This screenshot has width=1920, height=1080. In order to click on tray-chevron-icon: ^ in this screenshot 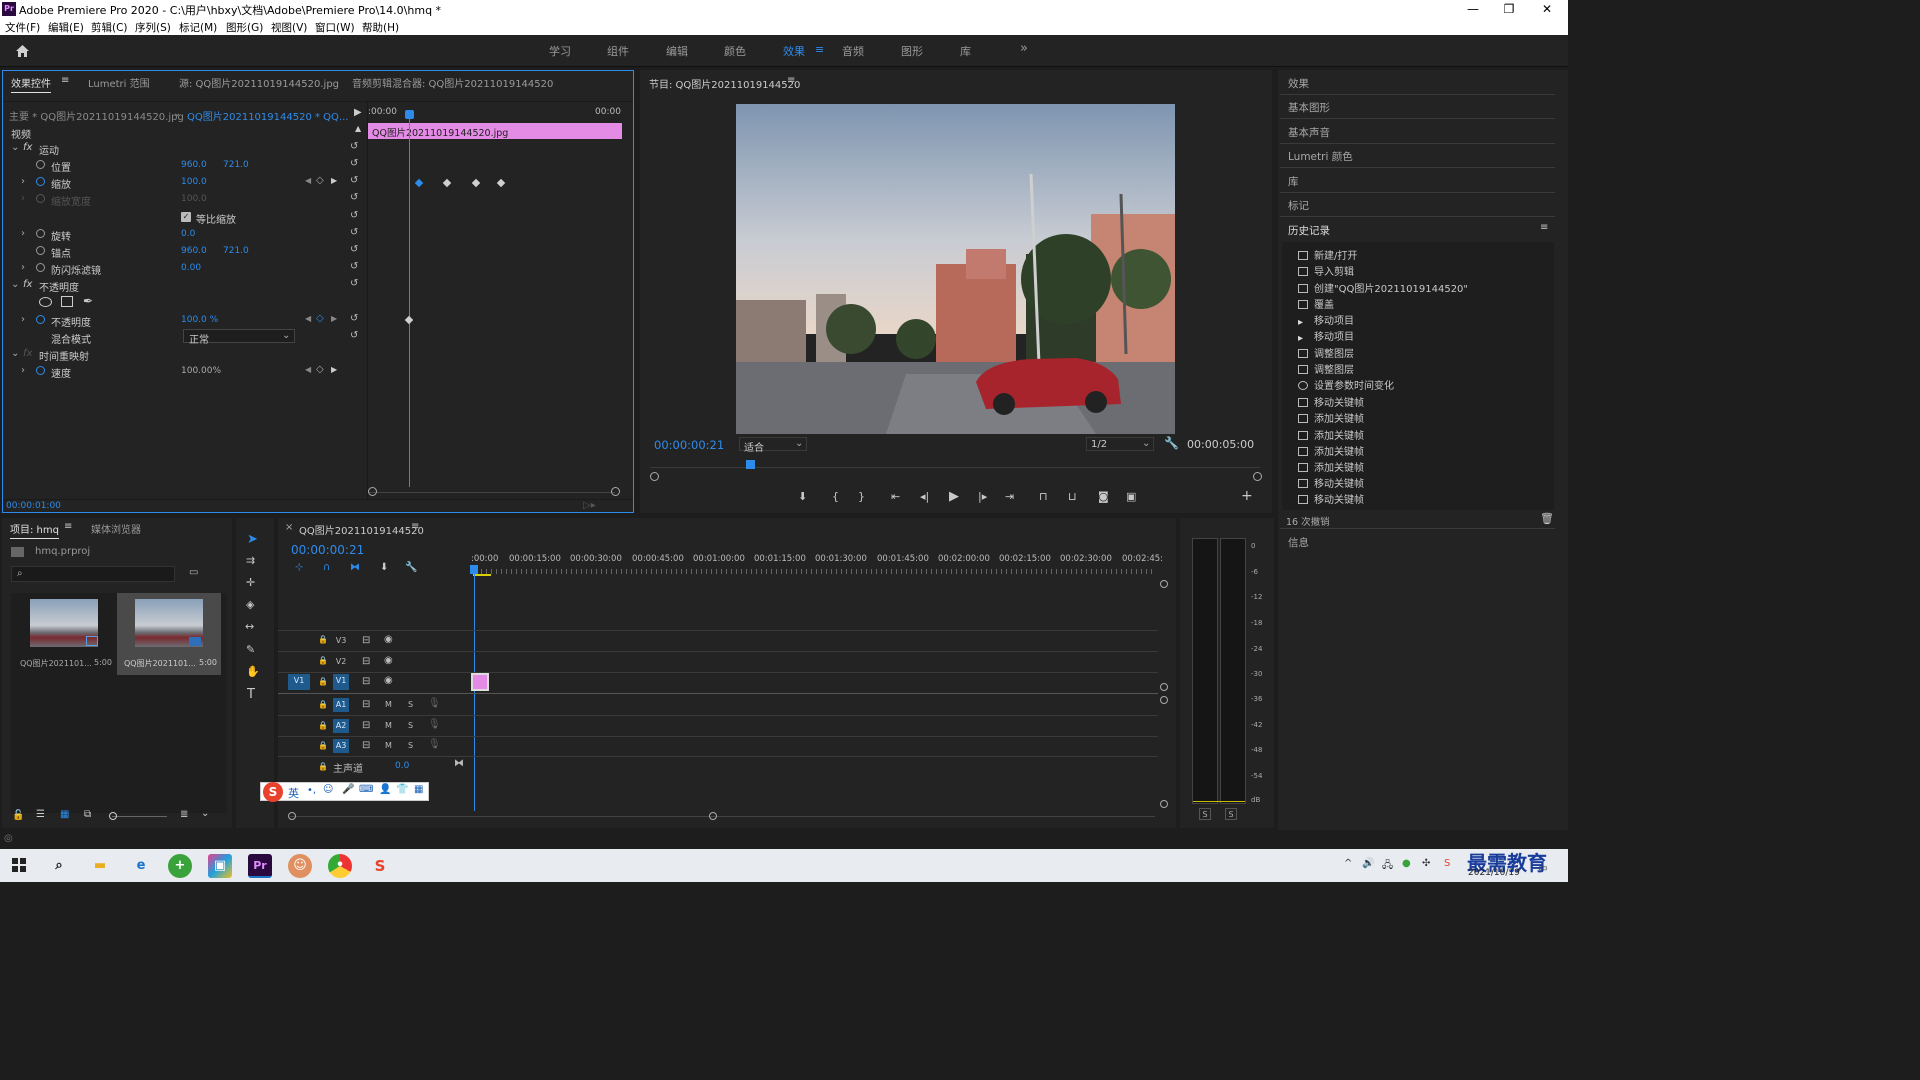, I will do `click(1348, 863)`.